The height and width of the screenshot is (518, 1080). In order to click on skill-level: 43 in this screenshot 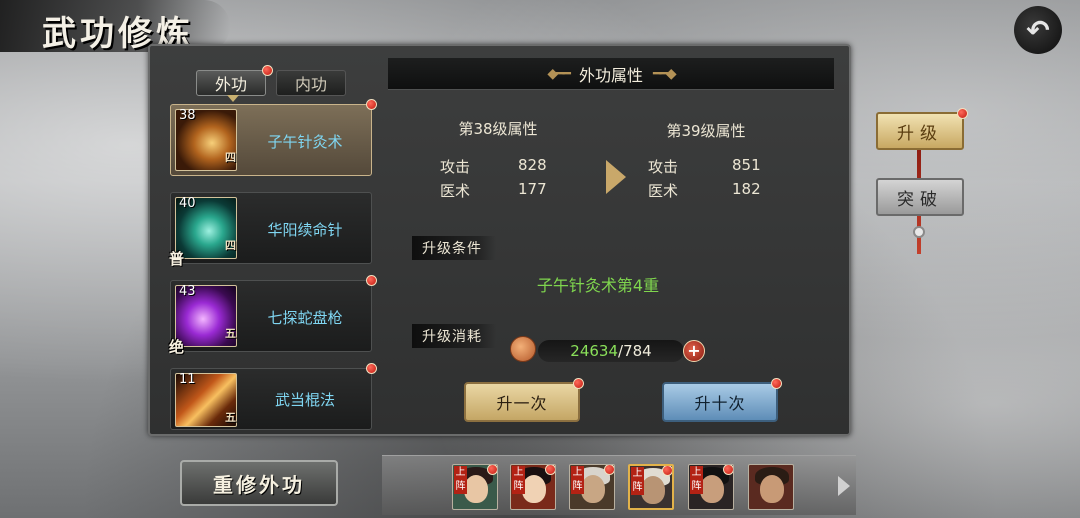, I will do `click(187, 291)`.